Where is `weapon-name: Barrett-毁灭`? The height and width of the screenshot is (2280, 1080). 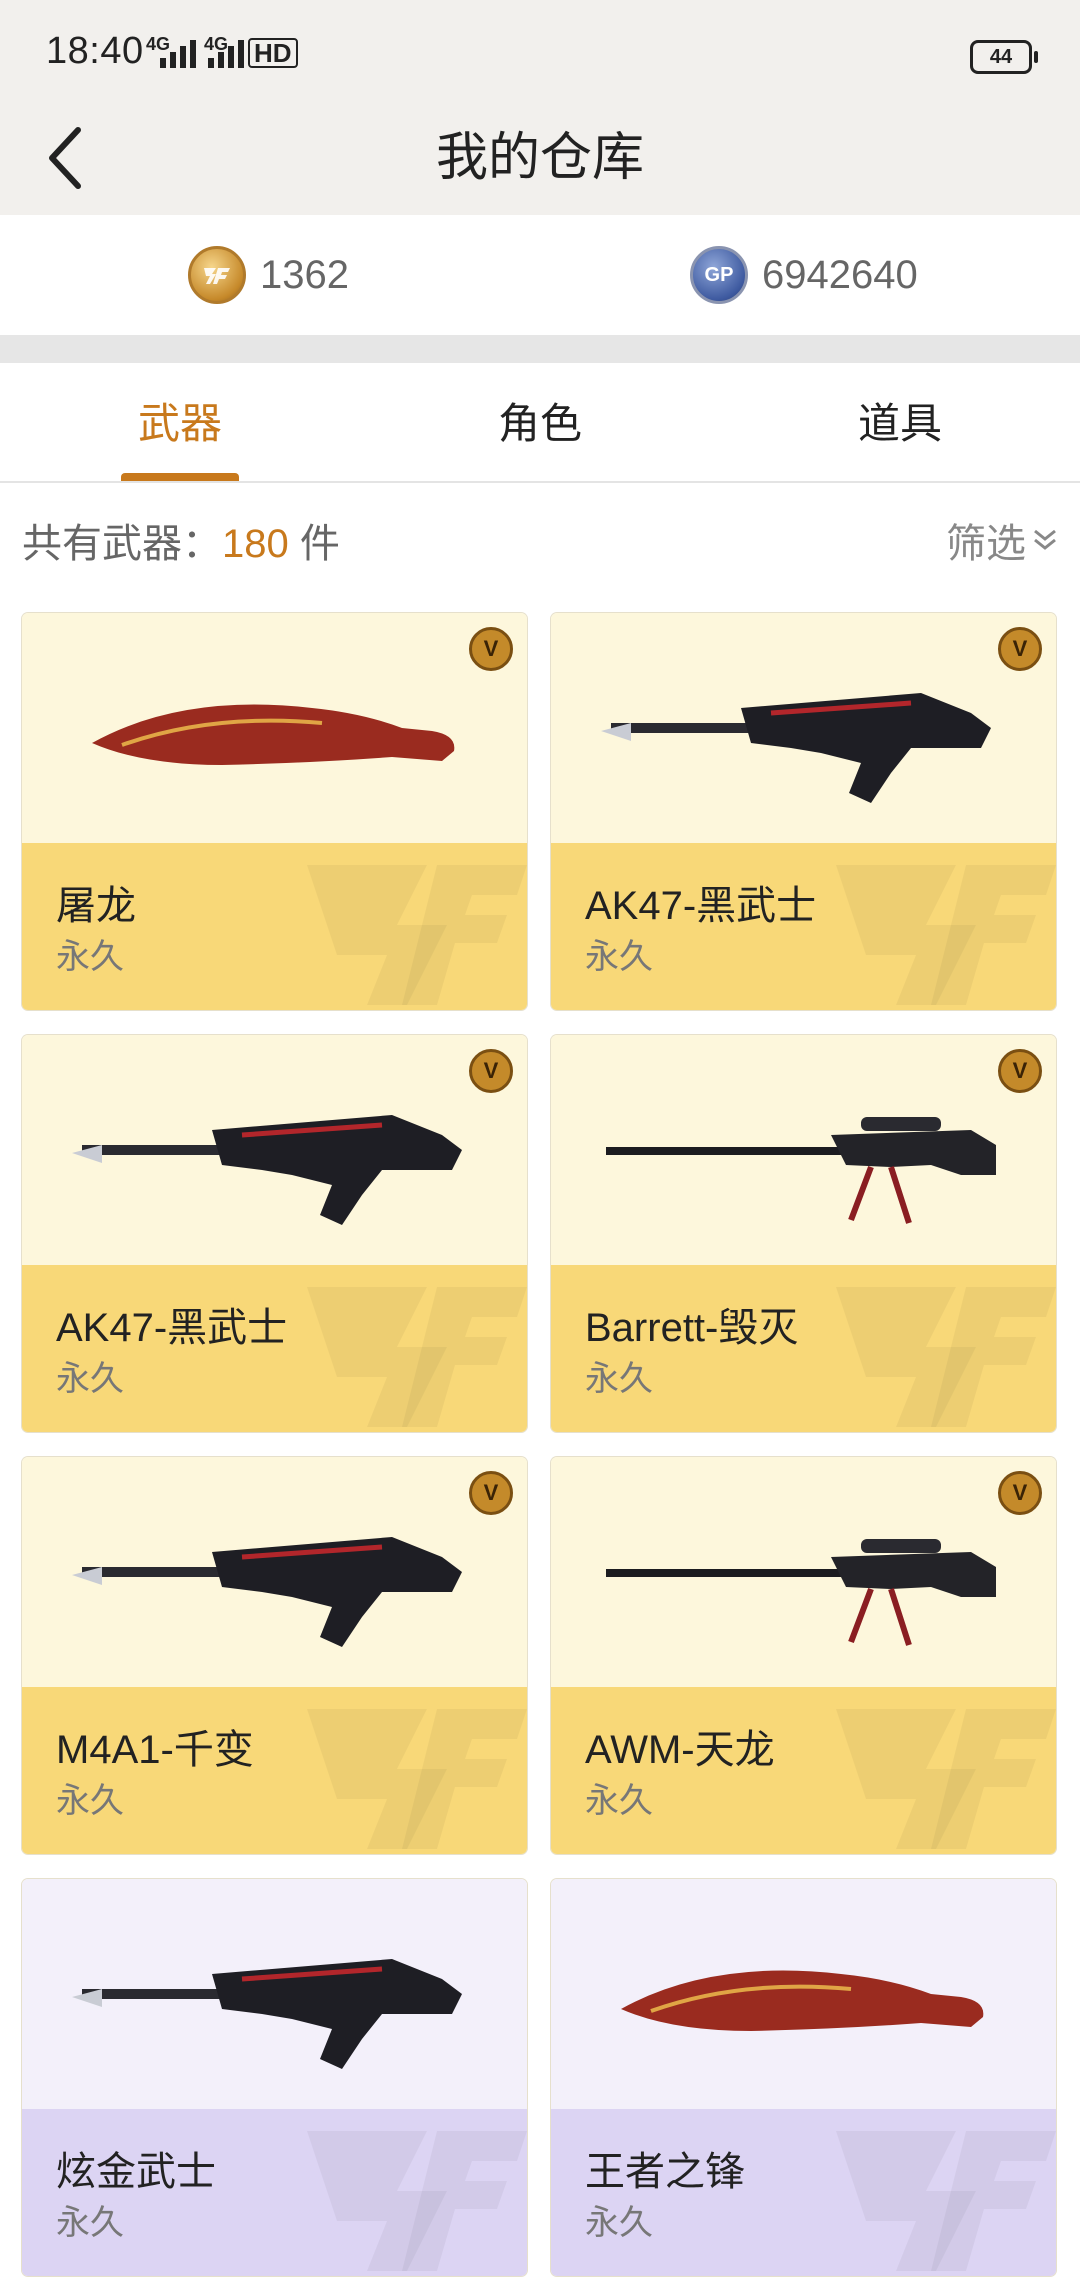
weapon-name: Barrett-毁灭 is located at coordinates (692, 1328).